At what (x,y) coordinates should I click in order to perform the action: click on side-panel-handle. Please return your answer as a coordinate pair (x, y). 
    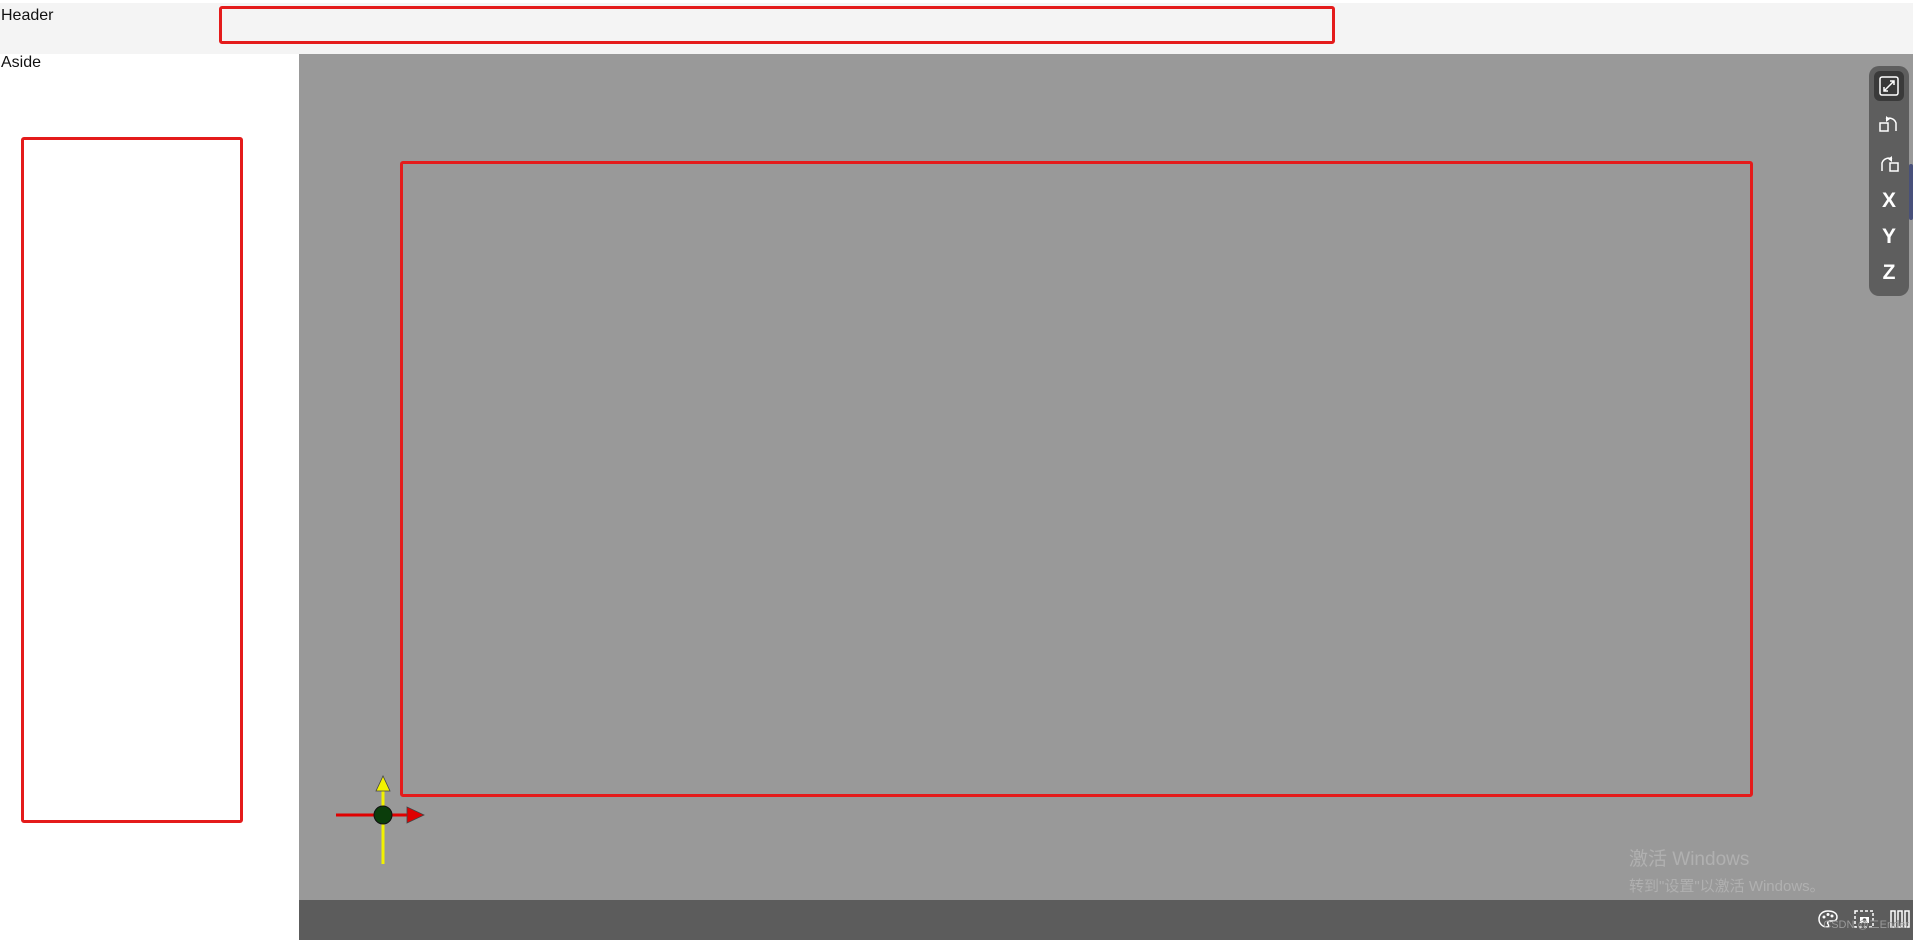
    Looking at the image, I should click on (1911, 192).